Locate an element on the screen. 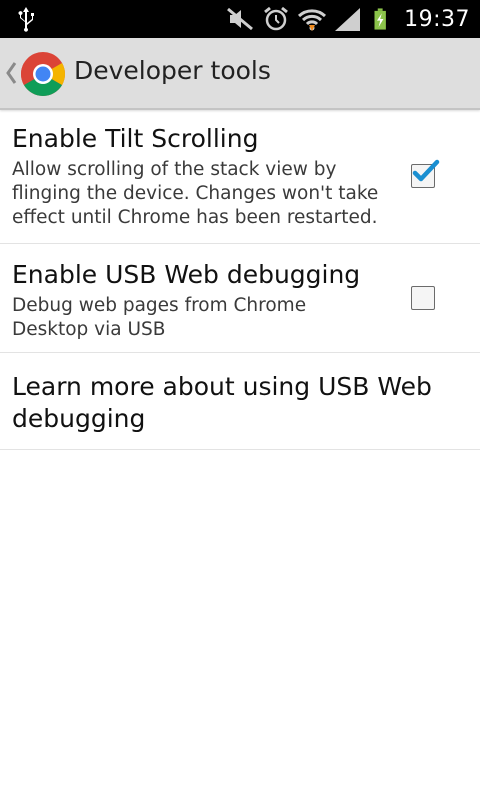 The width and height of the screenshot is (480, 800). pref-learn-more-usb-debugging: Learn more about using USB Web debugging is located at coordinates (240, 401).